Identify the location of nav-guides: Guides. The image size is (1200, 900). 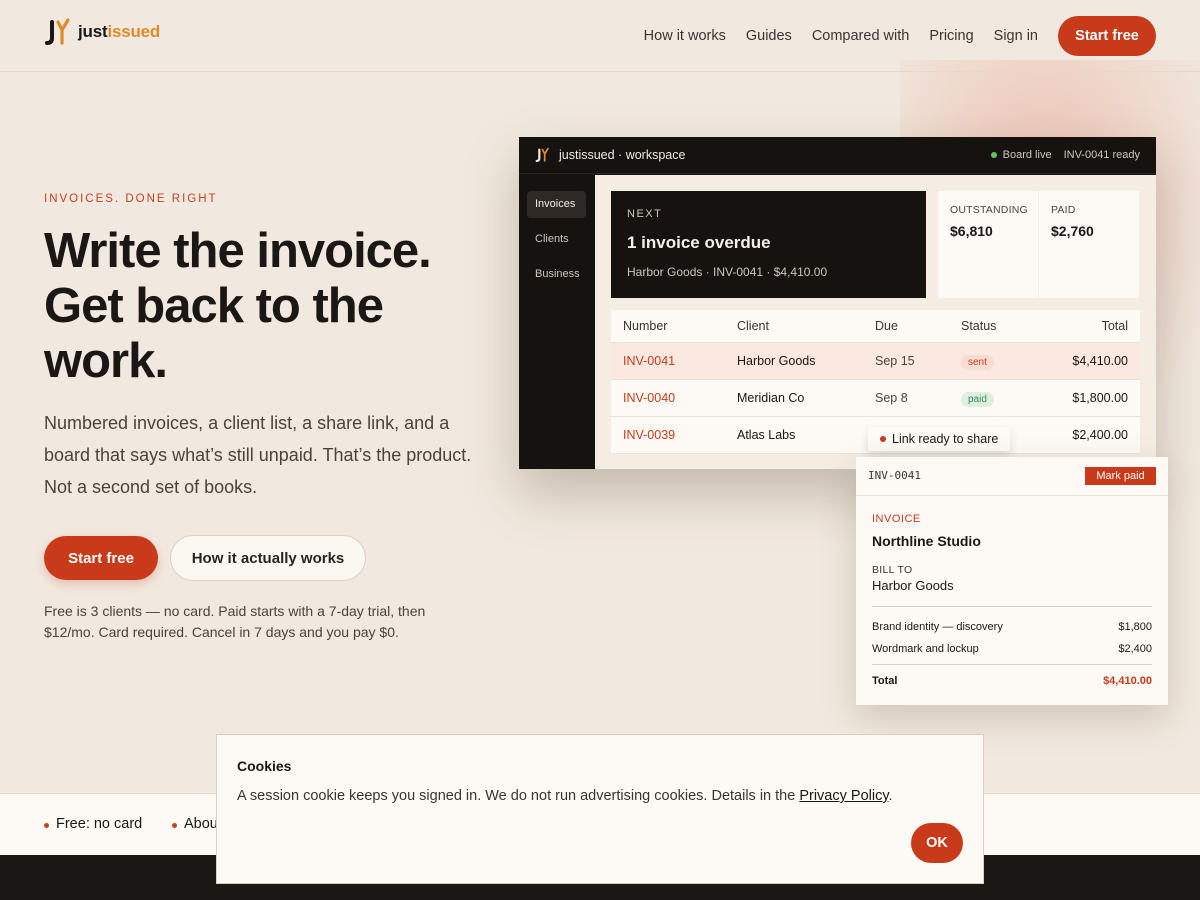
(769, 36).